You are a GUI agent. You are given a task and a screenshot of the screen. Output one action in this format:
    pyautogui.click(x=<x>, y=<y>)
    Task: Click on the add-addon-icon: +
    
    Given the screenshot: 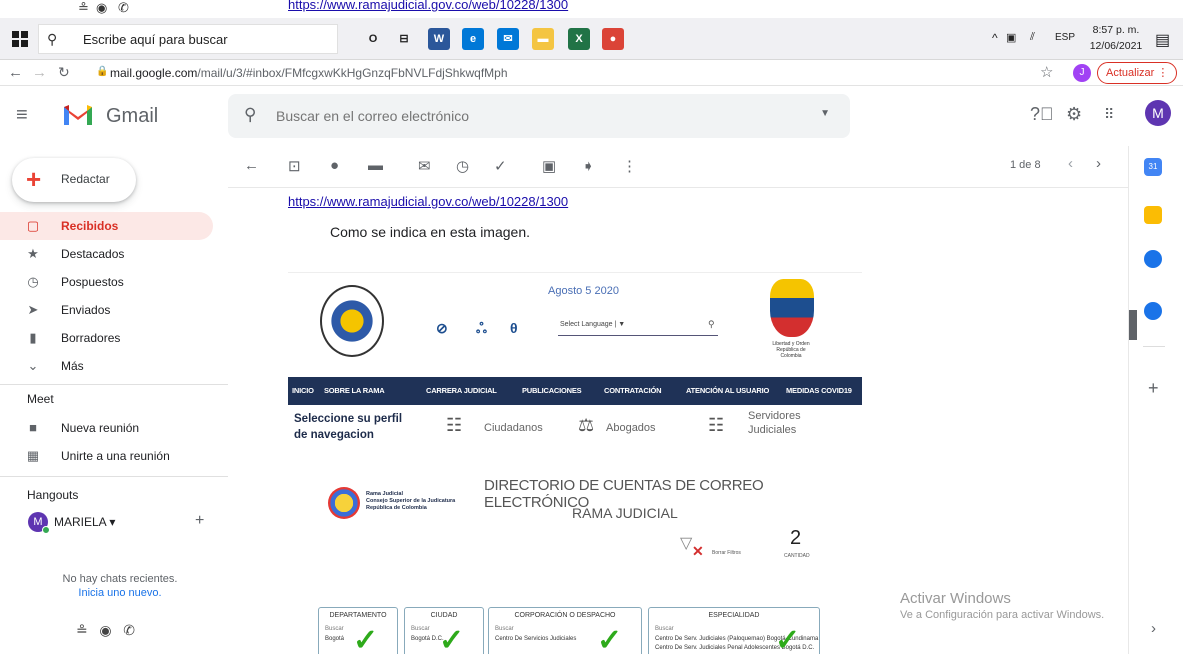 What is the action you would take?
    pyautogui.click(x=1153, y=388)
    